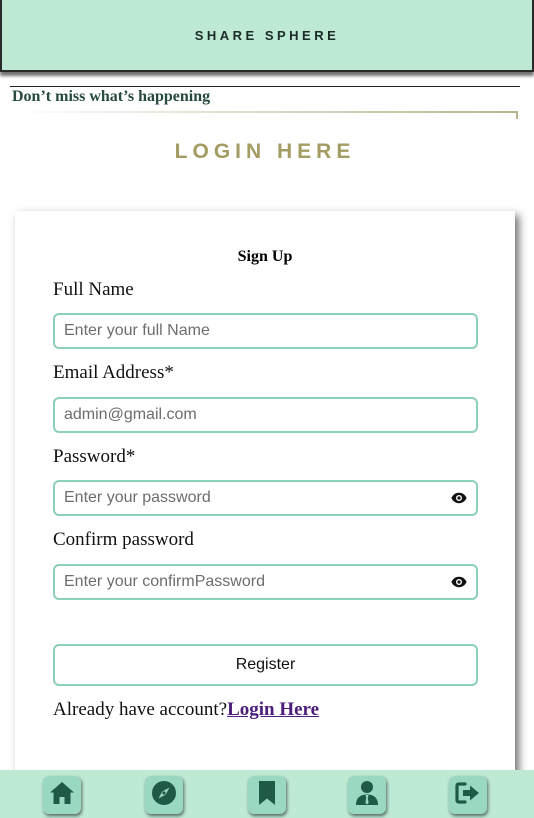 This screenshot has width=534, height=818. I want to click on already-account-row: Already have account?Login Here, so click(186, 710).